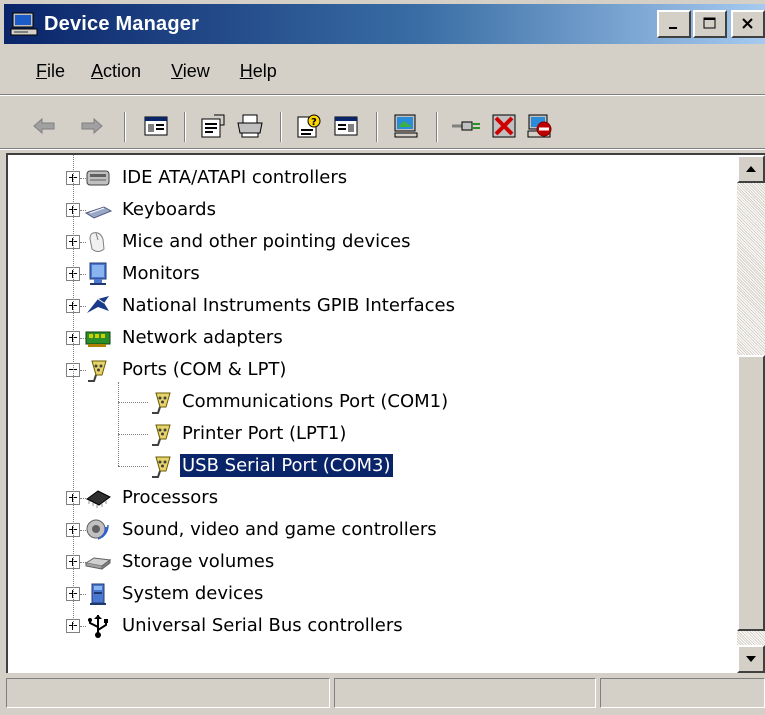 This screenshot has height=715, width=765. Describe the element at coordinates (118, 424) in the screenshot. I see `tree-child-line` at that location.